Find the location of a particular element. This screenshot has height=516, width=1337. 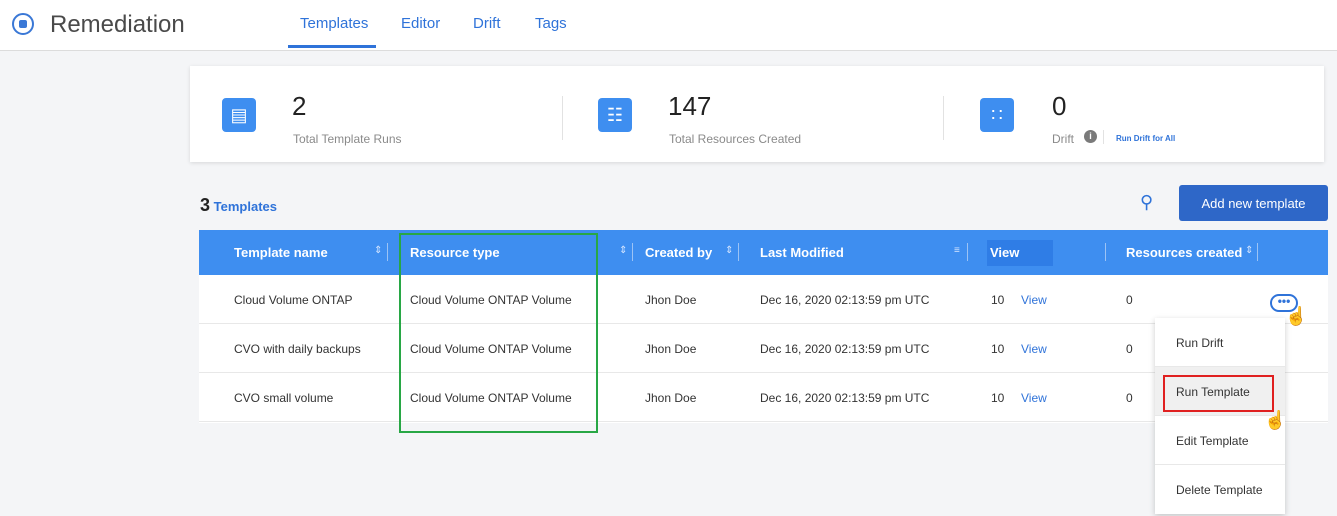

nodes-icon: ∷ is located at coordinates (997, 115).